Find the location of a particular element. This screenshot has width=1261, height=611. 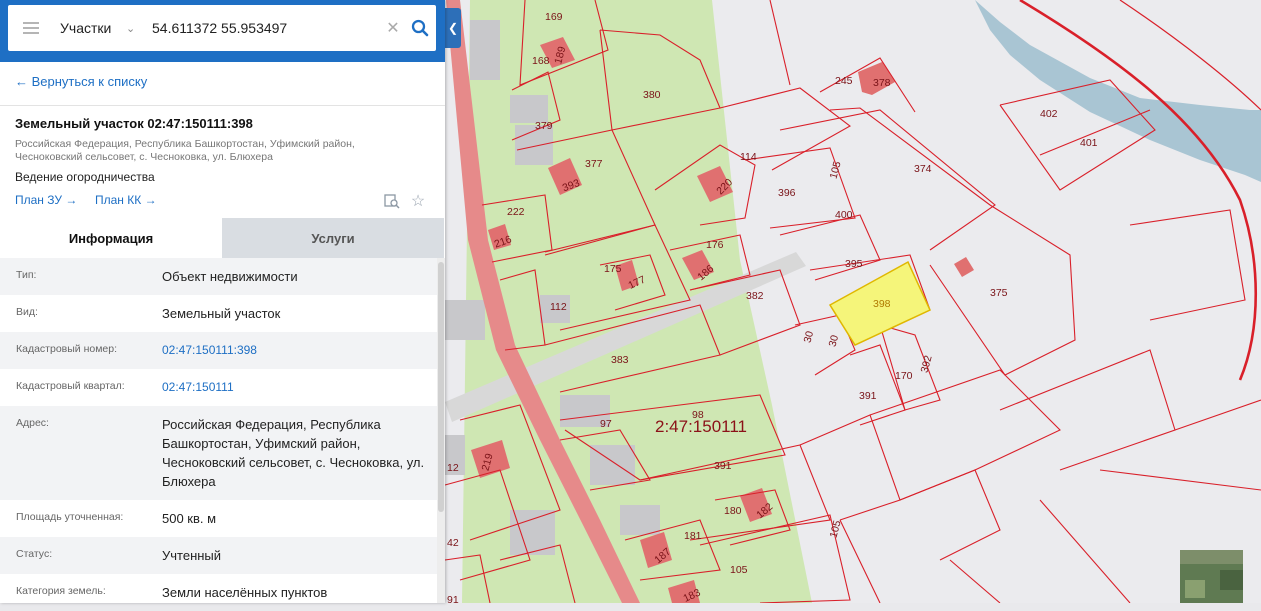

search-icon is located at coordinates (420, 28).